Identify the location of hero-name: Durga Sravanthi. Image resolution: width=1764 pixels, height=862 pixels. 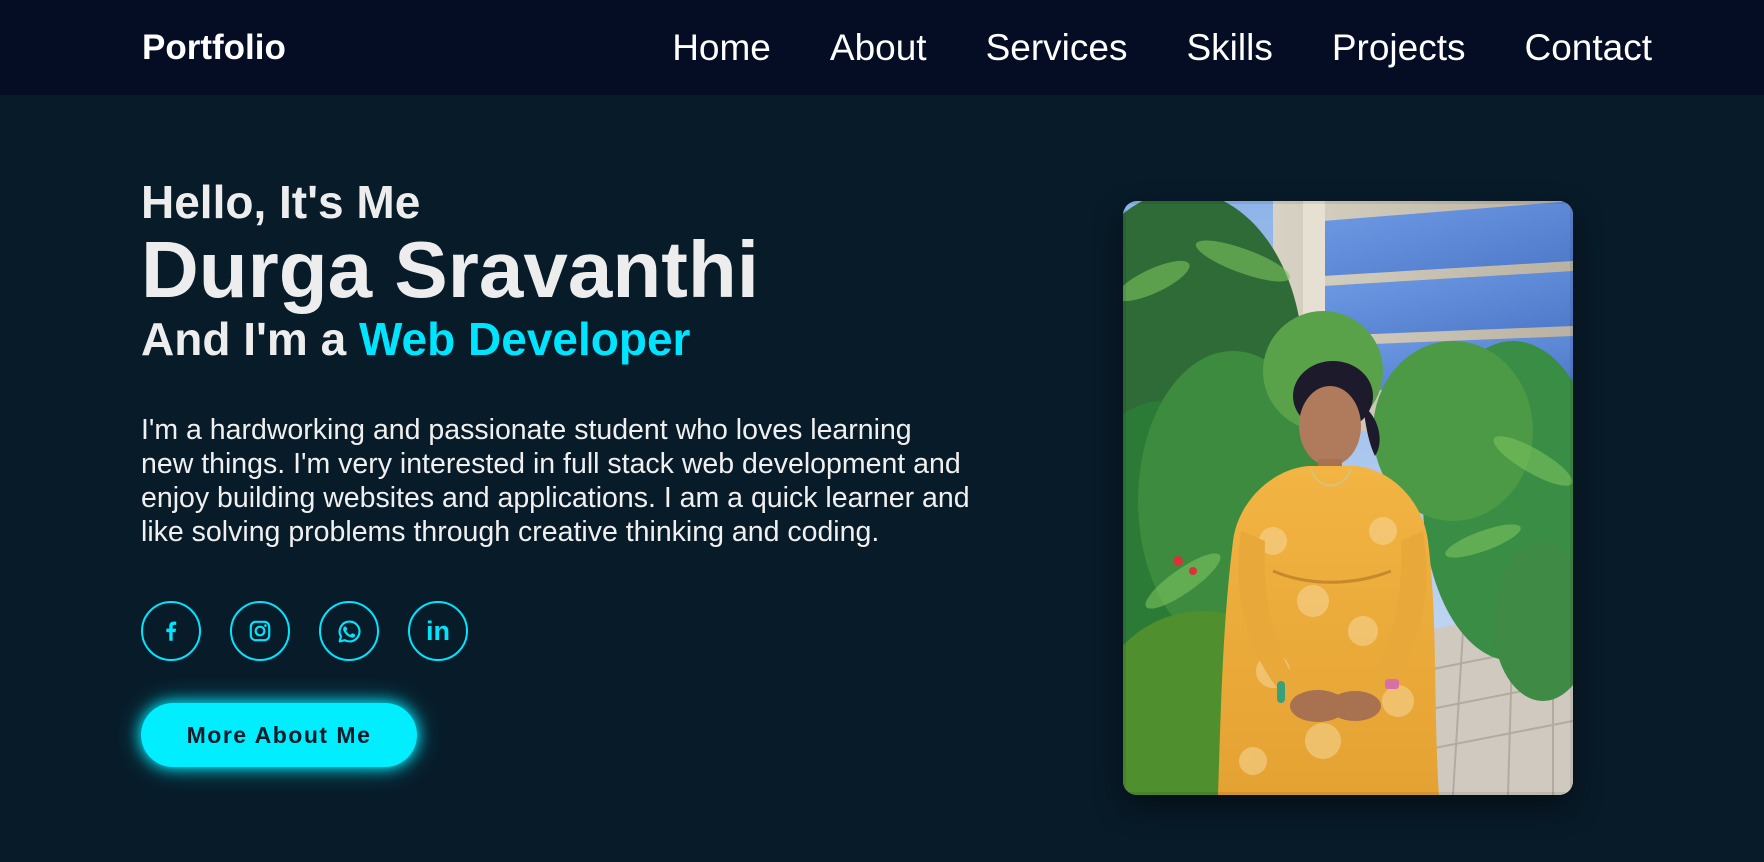
(450, 270).